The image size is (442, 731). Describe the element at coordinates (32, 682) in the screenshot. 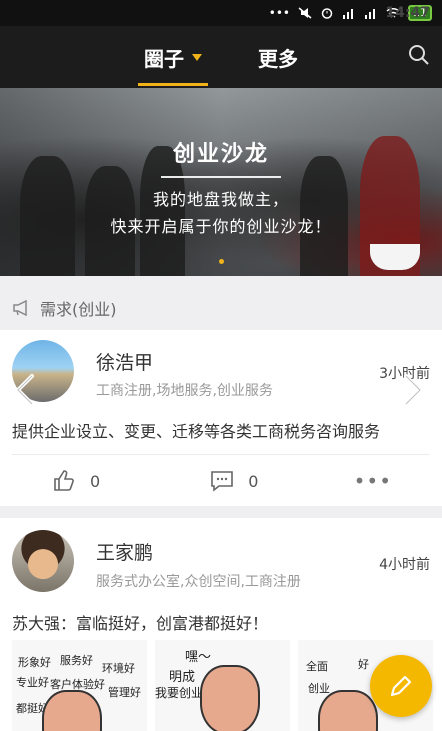

I see `meme-text: 专业好` at that location.